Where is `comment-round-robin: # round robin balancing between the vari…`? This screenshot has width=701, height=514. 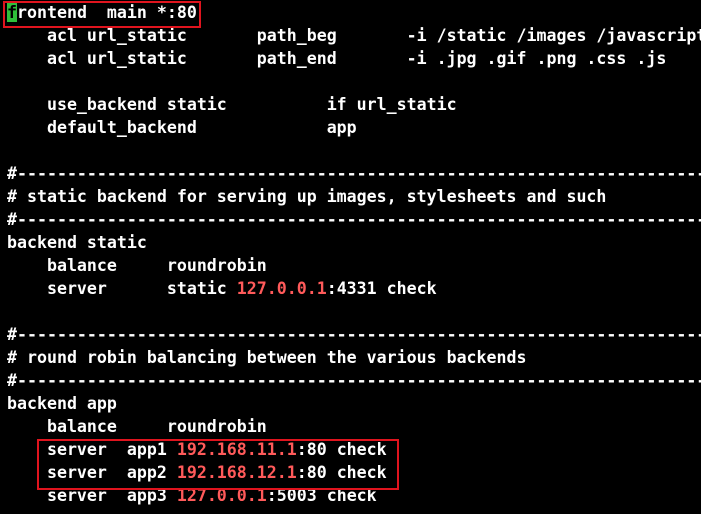 comment-round-robin: # round robin balancing between the vari… is located at coordinates (267, 357).